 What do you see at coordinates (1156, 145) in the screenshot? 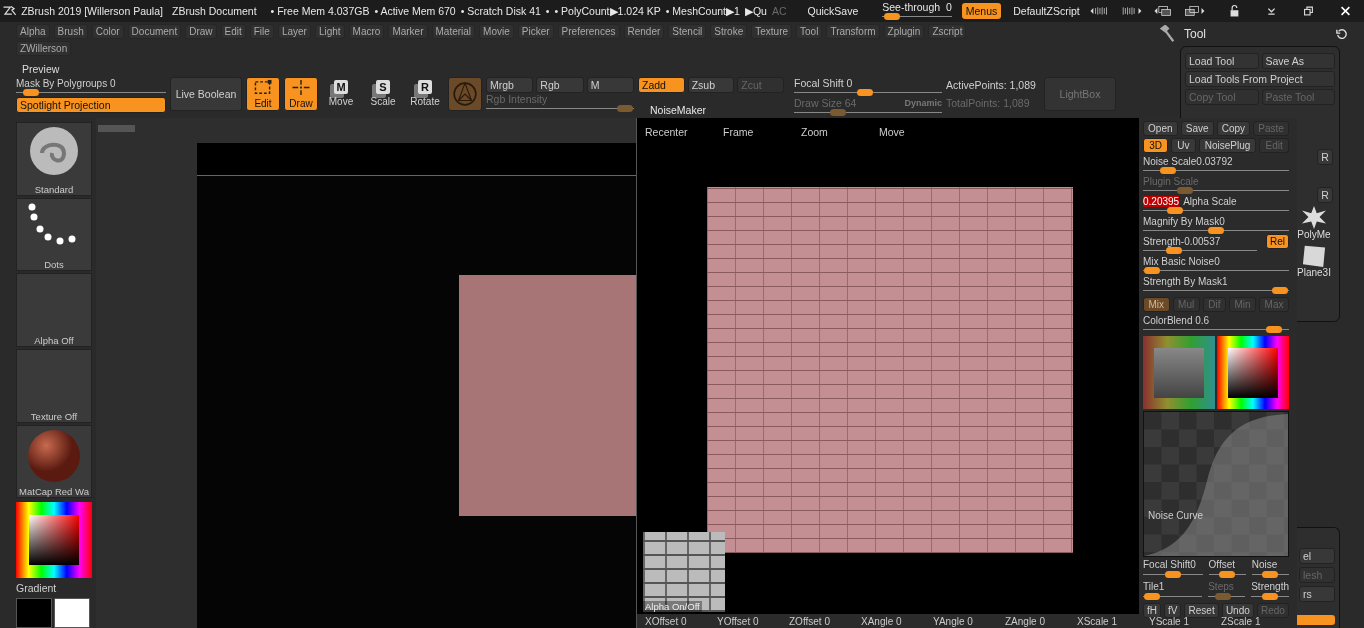
I see `mode-button: 3D` at bounding box center [1156, 145].